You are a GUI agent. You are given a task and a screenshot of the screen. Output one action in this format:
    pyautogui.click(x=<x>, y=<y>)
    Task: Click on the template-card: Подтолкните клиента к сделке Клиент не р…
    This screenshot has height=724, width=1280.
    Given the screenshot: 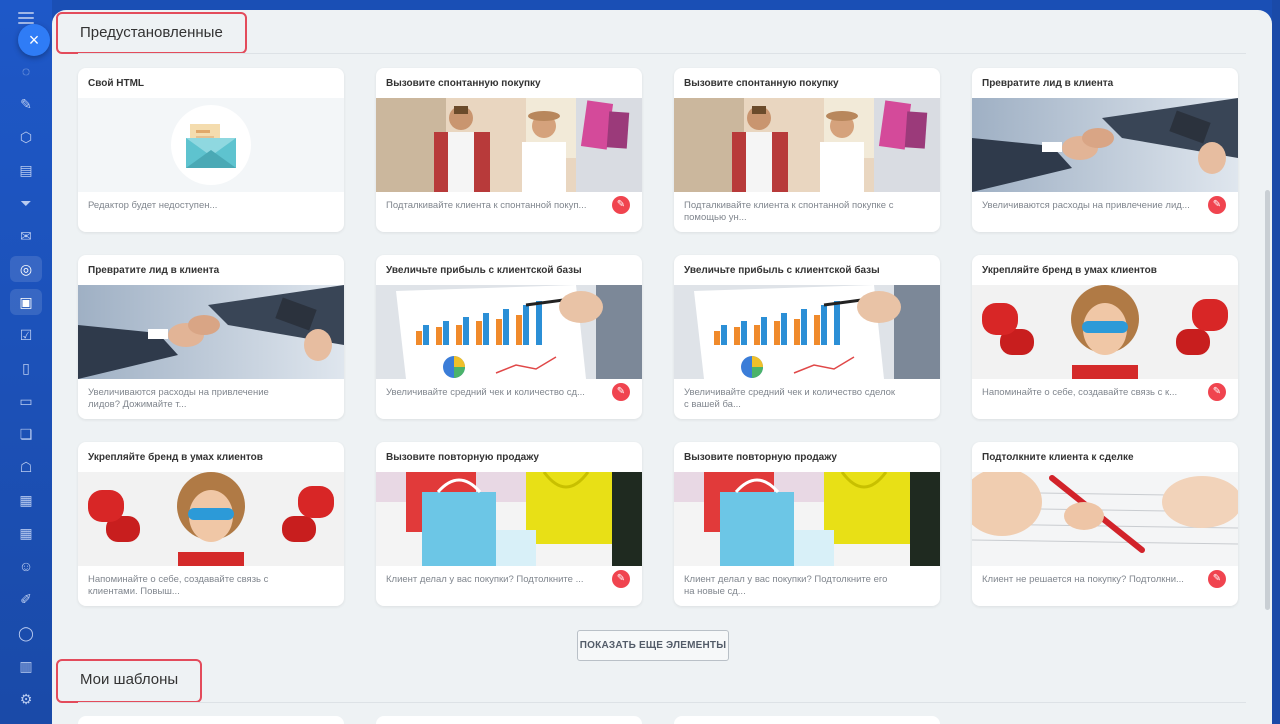 What is the action you would take?
    pyautogui.click(x=1105, y=524)
    